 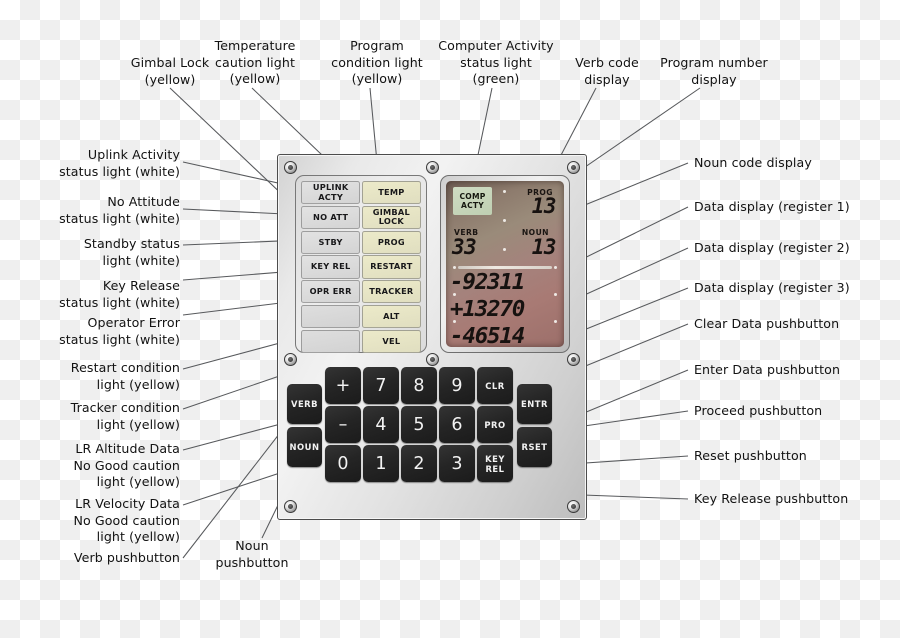 What do you see at coordinates (125, 416) in the screenshot?
I see `annotation-tracker: Tracker condition light (yellow)` at bounding box center [125, 416].